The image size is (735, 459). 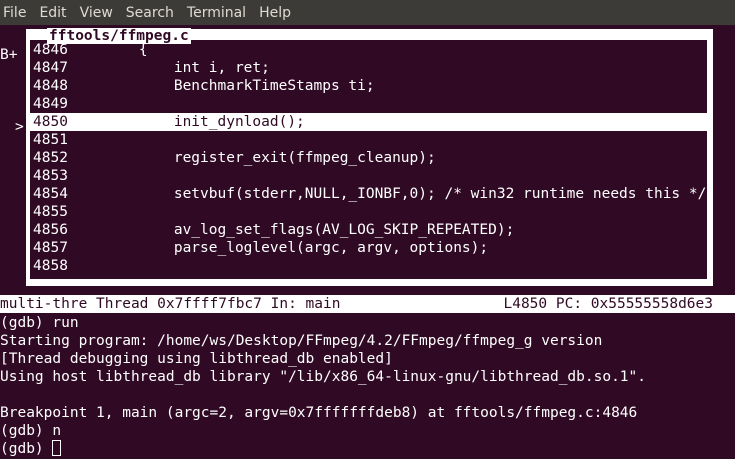 What do you see at coordinates (296, 248) in the screenshot?
I see `line-code: parse_loglevel(argc, argv, options);` at bounding box center [296, 248].